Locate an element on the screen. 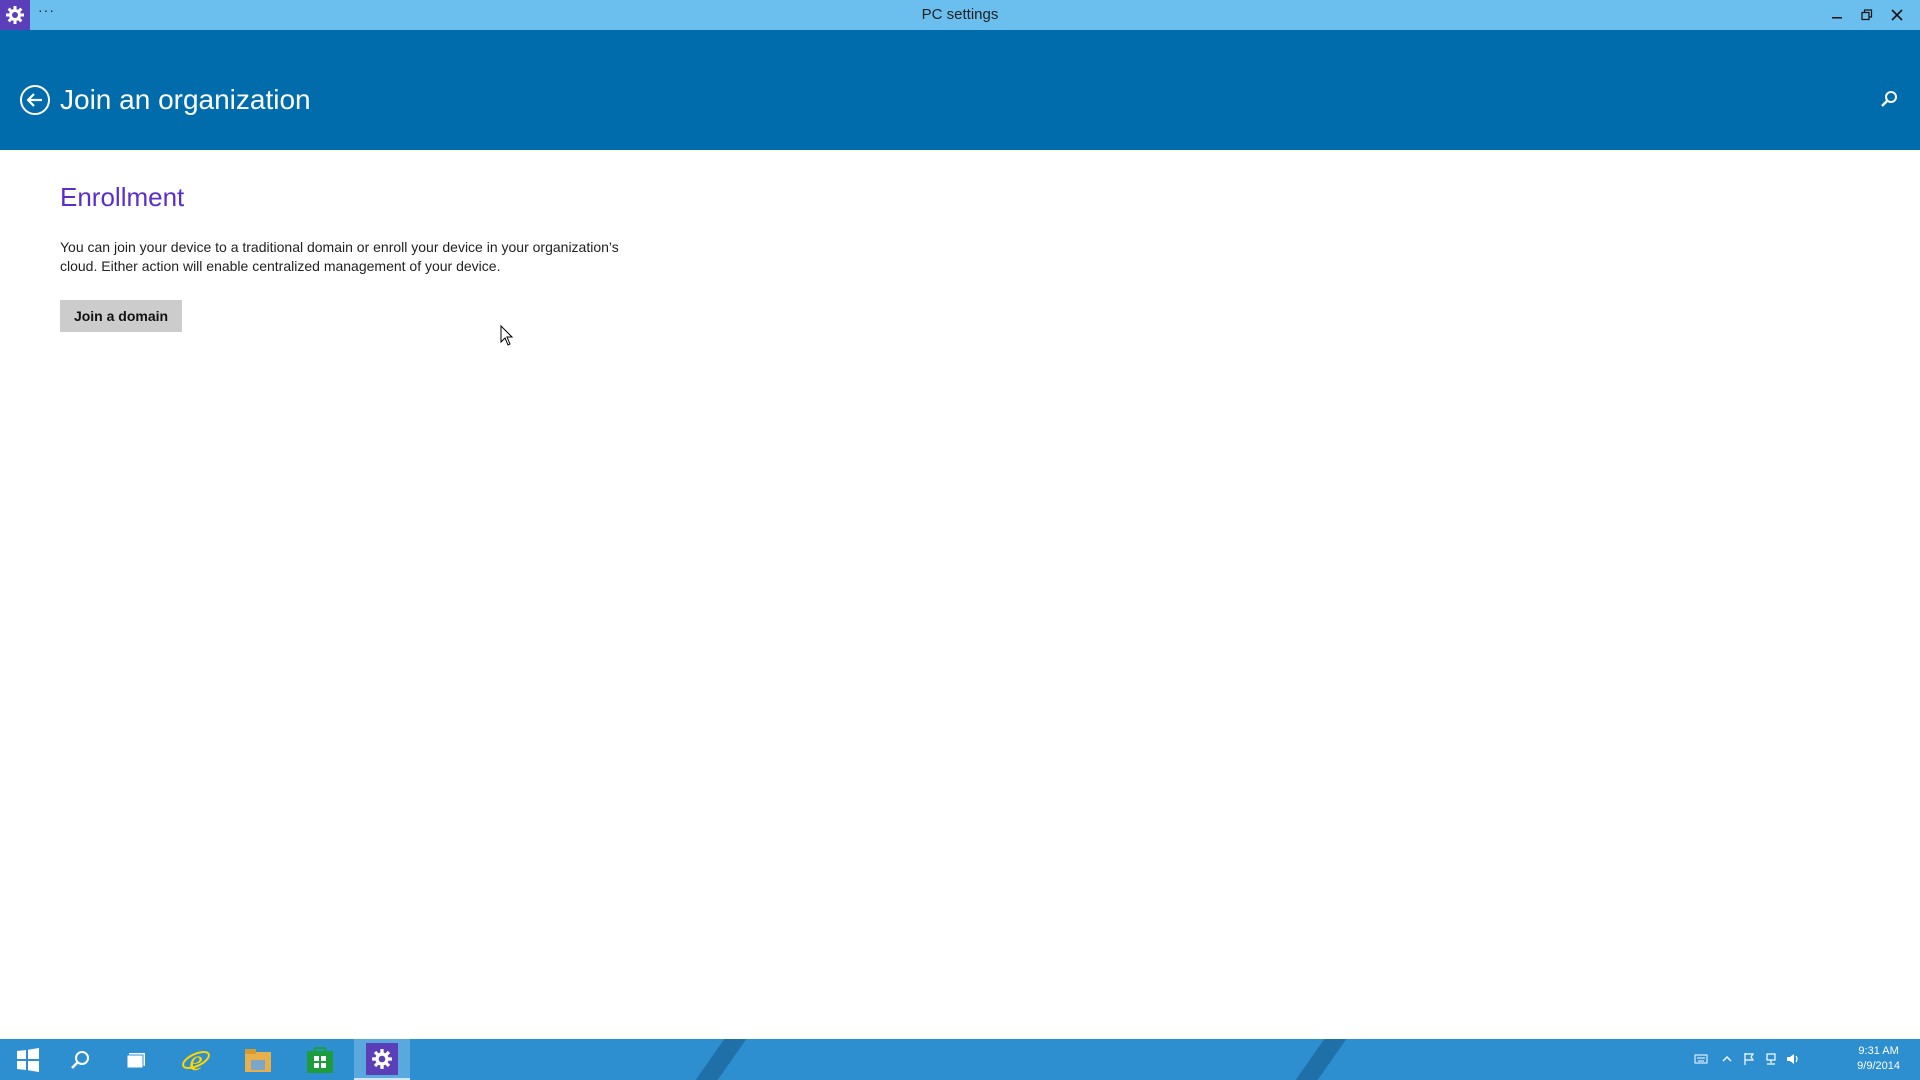 The height and width of the screenshot is (1080, 1920). pc-settings-icon is located at coordinates (382, 1058).